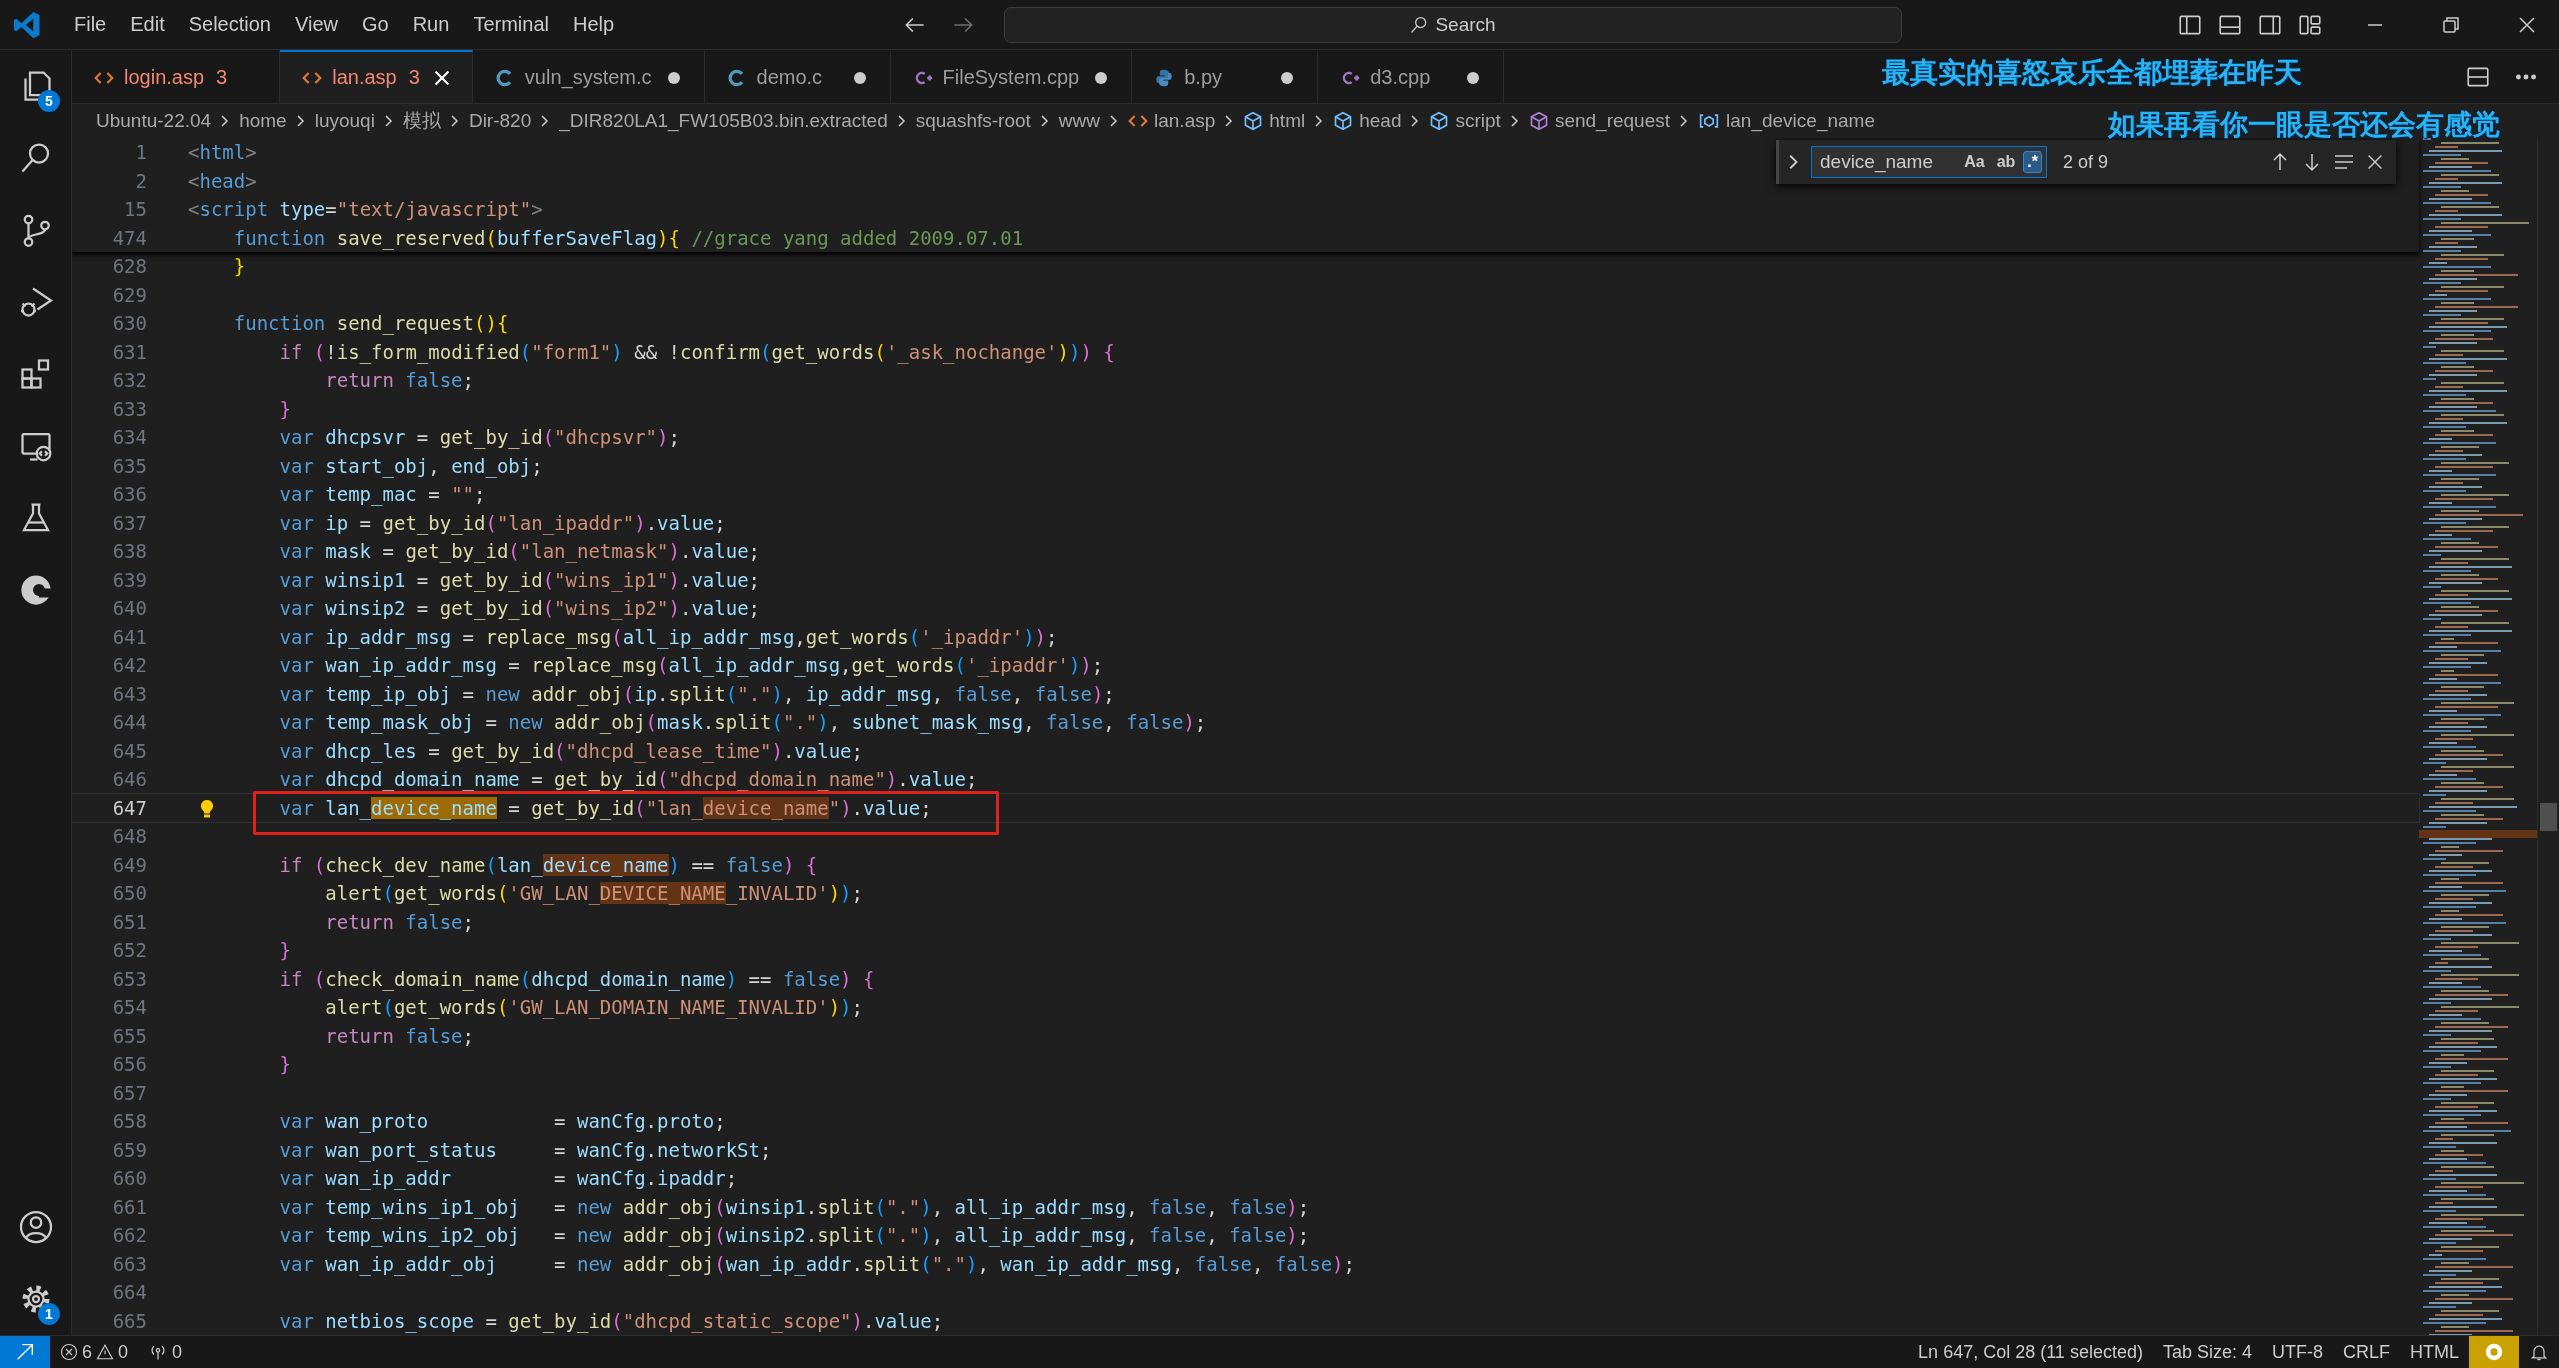 The height and width of the screenshot is (1368, 2559). Describe the element at coordinates (1274, 121) in the screenshot. I see `breadcrumb-item: html` at that location.